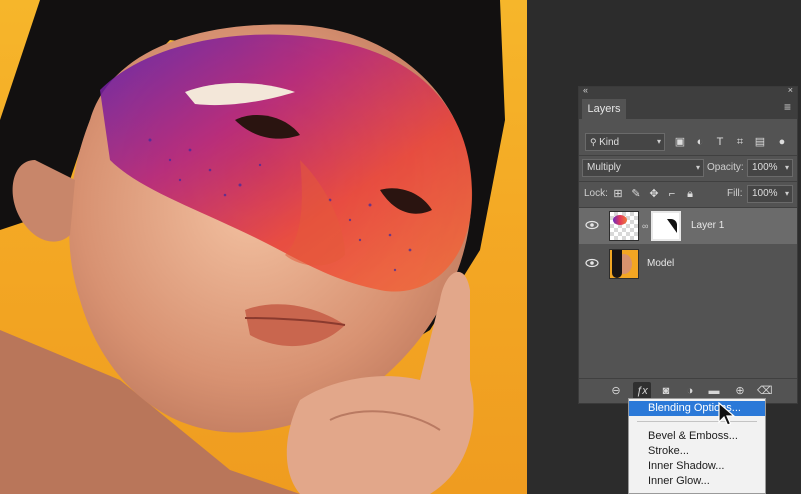 The image size is (801, 494). Describe the element at coordinates (707, 226) in the screenshot. I see `layer-name: Layer 1` at that location.